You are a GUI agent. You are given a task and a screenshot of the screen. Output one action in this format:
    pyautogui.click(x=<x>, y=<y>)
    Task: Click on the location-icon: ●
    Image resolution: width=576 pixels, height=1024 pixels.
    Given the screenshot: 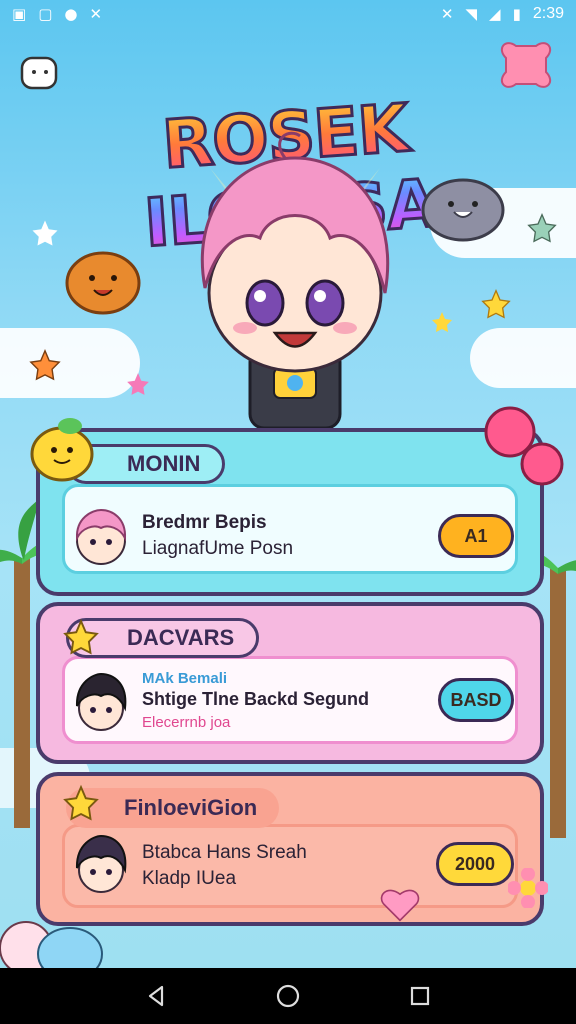 What is the action you would take?
    pyautogui.click(x=71, y=13)
    